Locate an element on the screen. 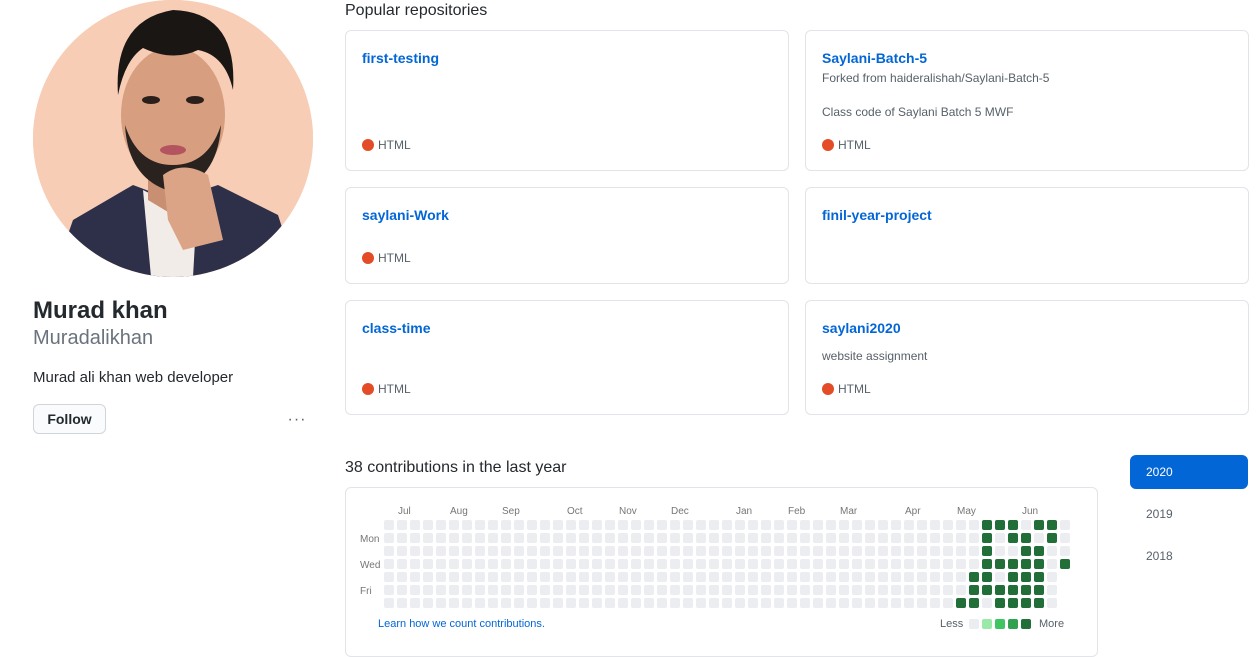 This screenshot has height=657, width=1258. repo-link: class-time is located at coordinates (396, 328).